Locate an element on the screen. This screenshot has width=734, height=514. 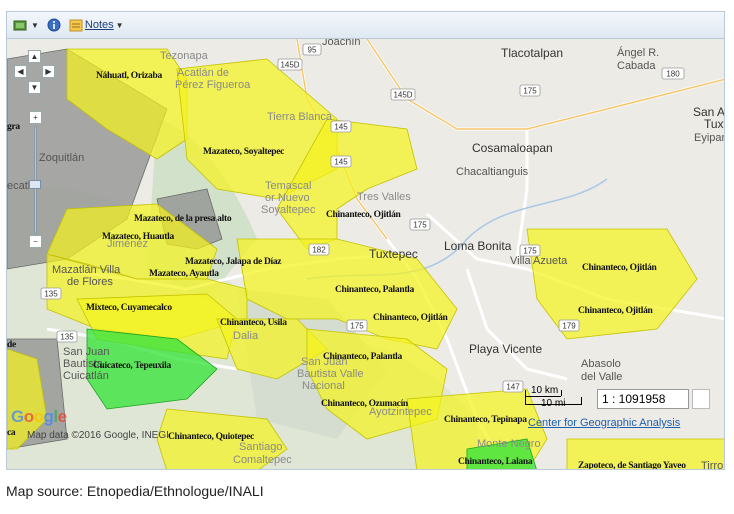
place-label: Temascal is located at coordinates (288, 186).